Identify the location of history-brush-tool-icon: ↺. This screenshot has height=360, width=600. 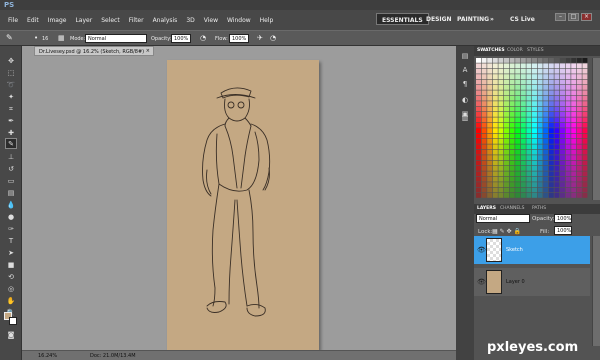
(11, 169).